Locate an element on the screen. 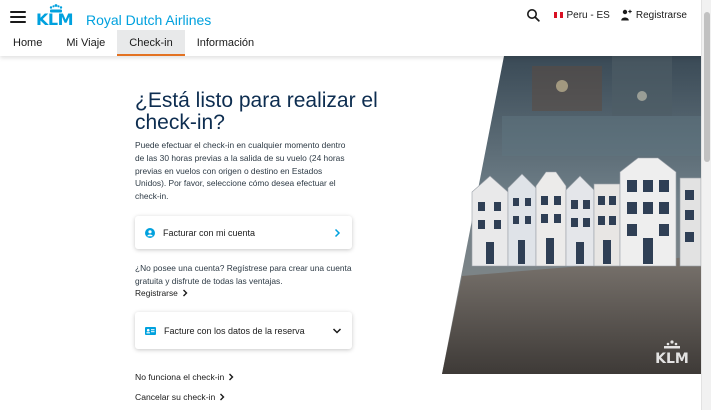 This screenshot has height=410, width=711. scrollbar-thumb is located at coordinates (707, 87).